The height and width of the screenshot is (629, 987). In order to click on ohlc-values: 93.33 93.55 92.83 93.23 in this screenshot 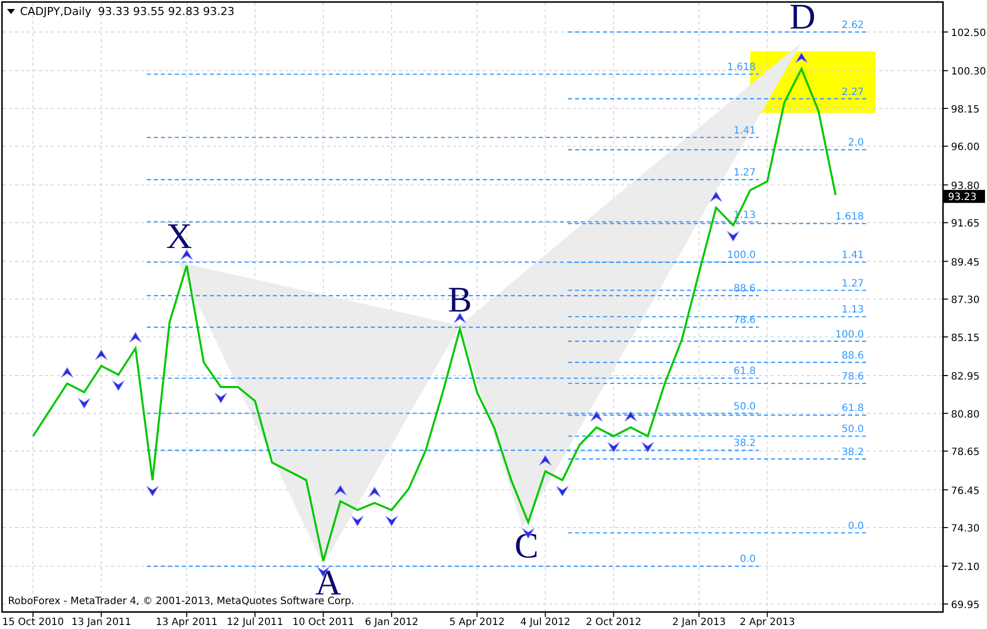, I will do `click(166, 11)`.